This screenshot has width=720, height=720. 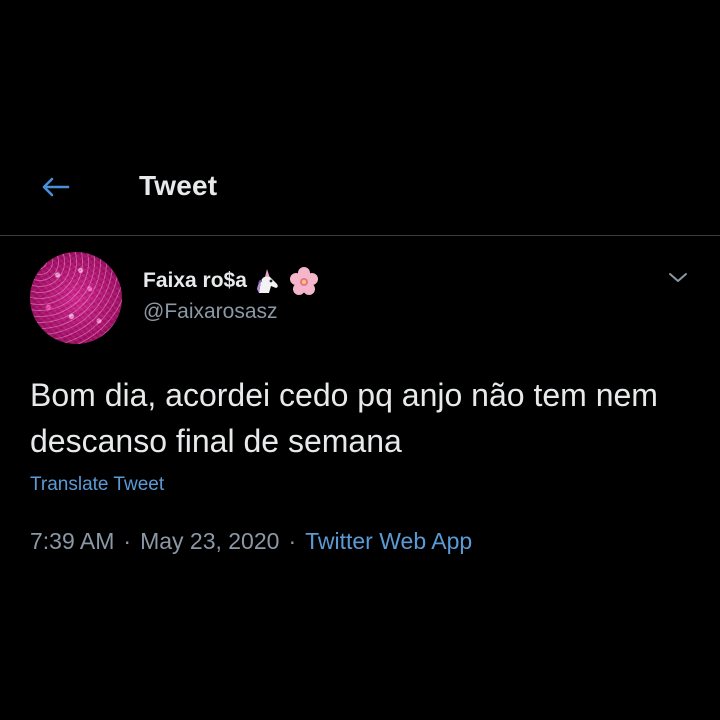 I want to click on arrow-left-icon, so click(x=56, y=187).